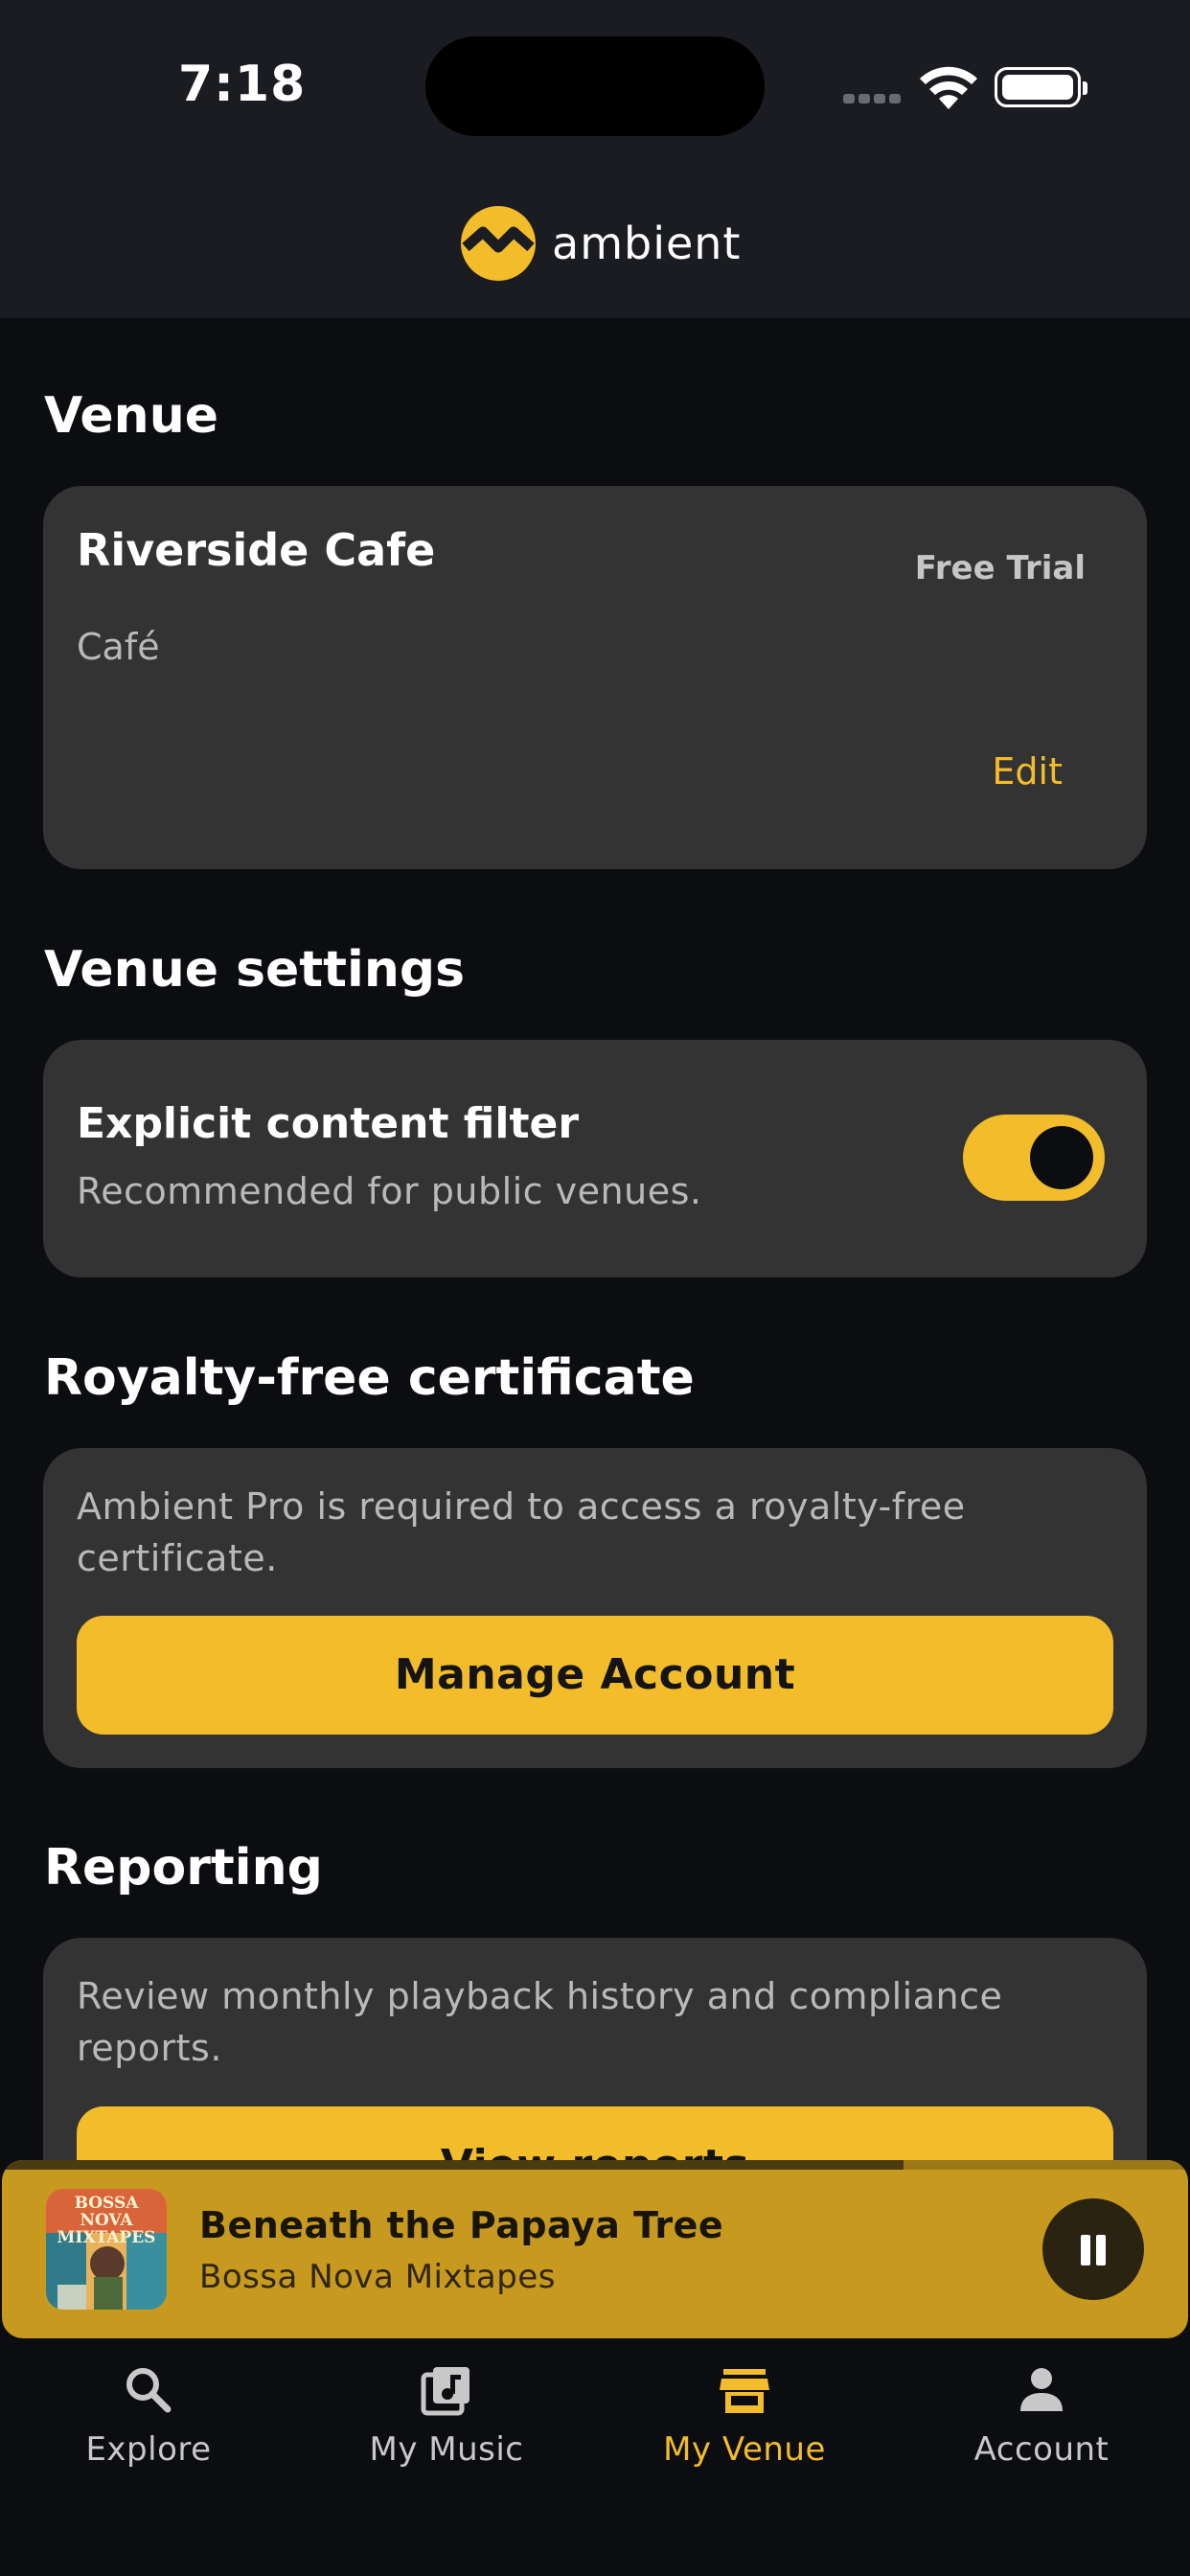 The height and width of the screenshot is (2576, 1190). What do you see at coordinates (148, 2416) in the screenshot?
I see `tab-explore: Explore` at bounding box center [148, 2416].